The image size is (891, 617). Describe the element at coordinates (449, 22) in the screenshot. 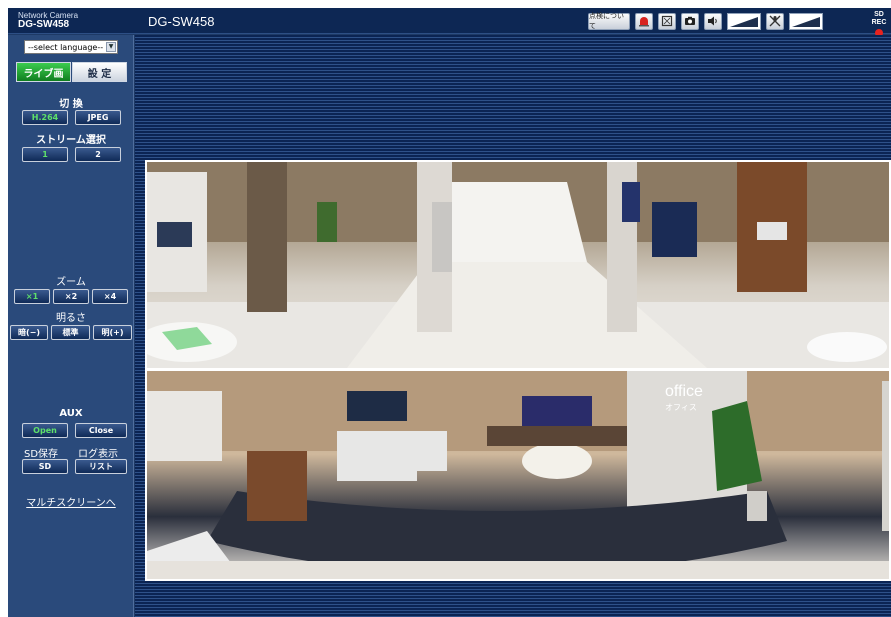

I see `header-bar: Network Camera DG-SW458 DG-SW458 点検について` at that location.